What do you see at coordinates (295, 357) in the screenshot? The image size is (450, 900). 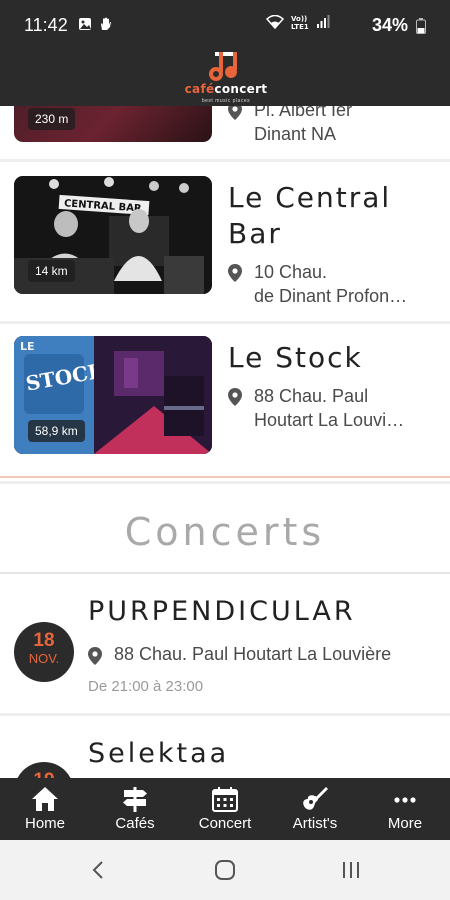 I see `cafe-name: Le Stock` at bounding box center [295, 357].